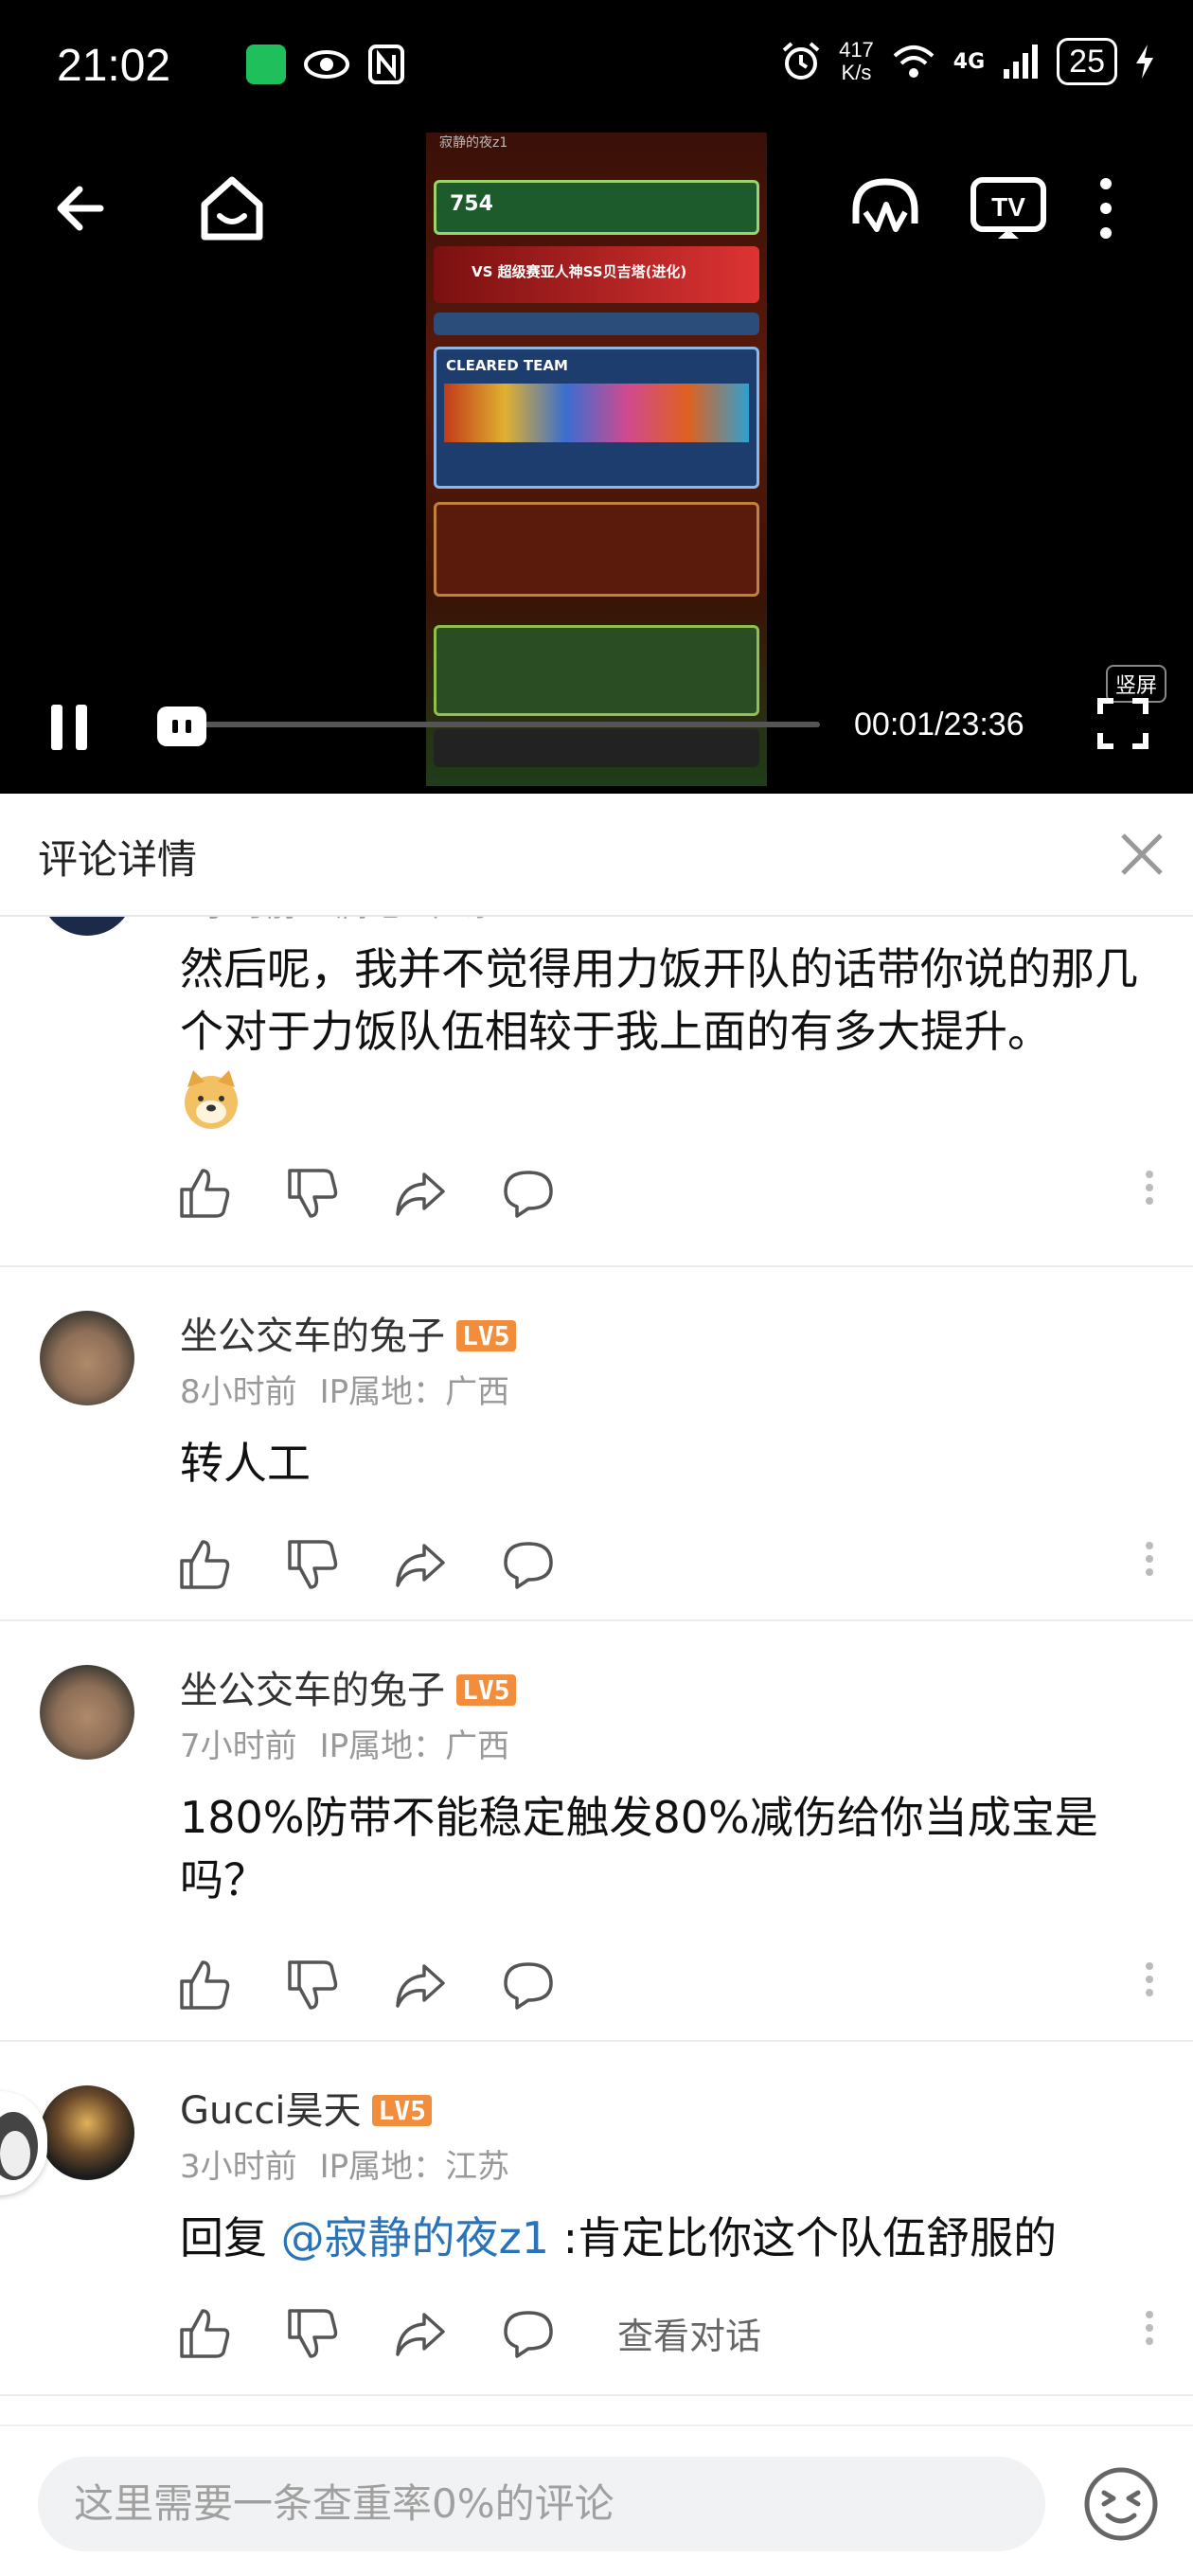 This screenshot has width=1193, height=2576. I want to click on charging-icon, so click(1144, 62).